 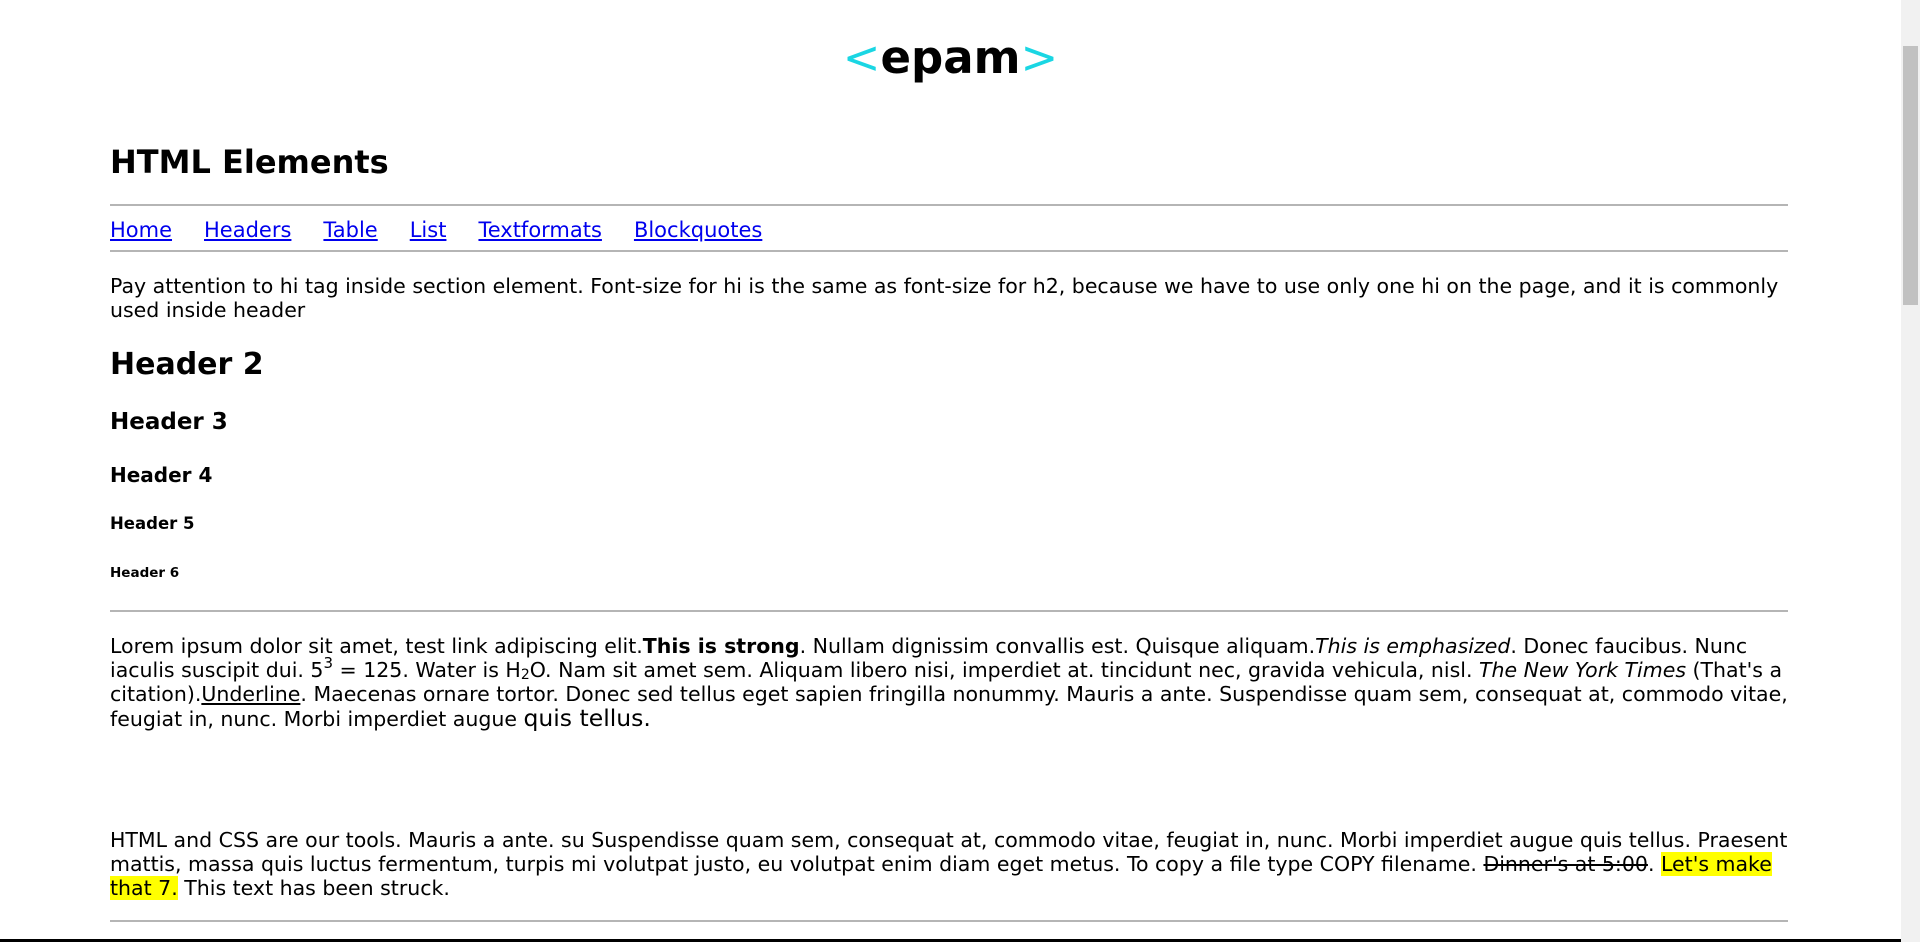 What do you see at coordinates (949, 251) in the screenshot?
I see `nav-bottom-divider` at bounding box center [949, 251].